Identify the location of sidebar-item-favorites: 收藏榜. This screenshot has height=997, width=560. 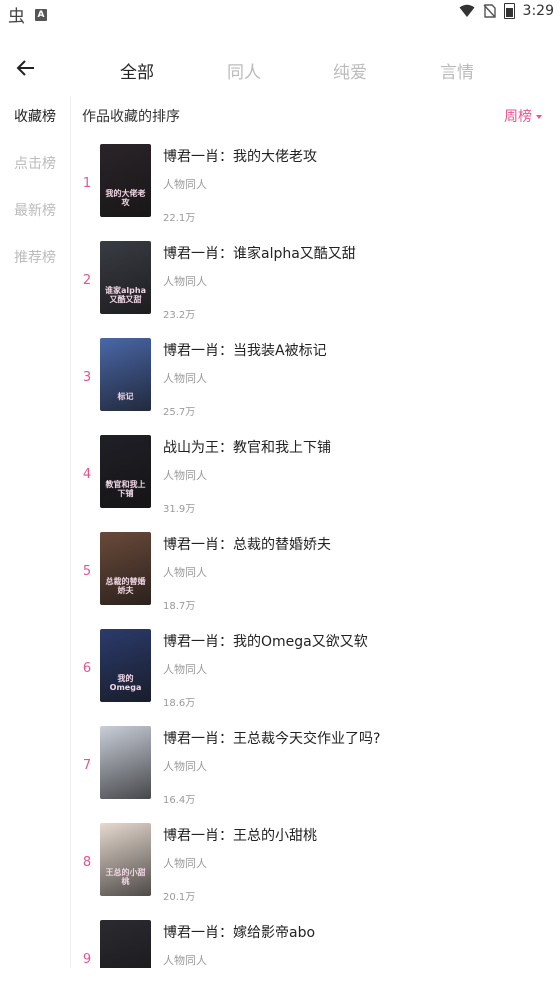
(35, 116).